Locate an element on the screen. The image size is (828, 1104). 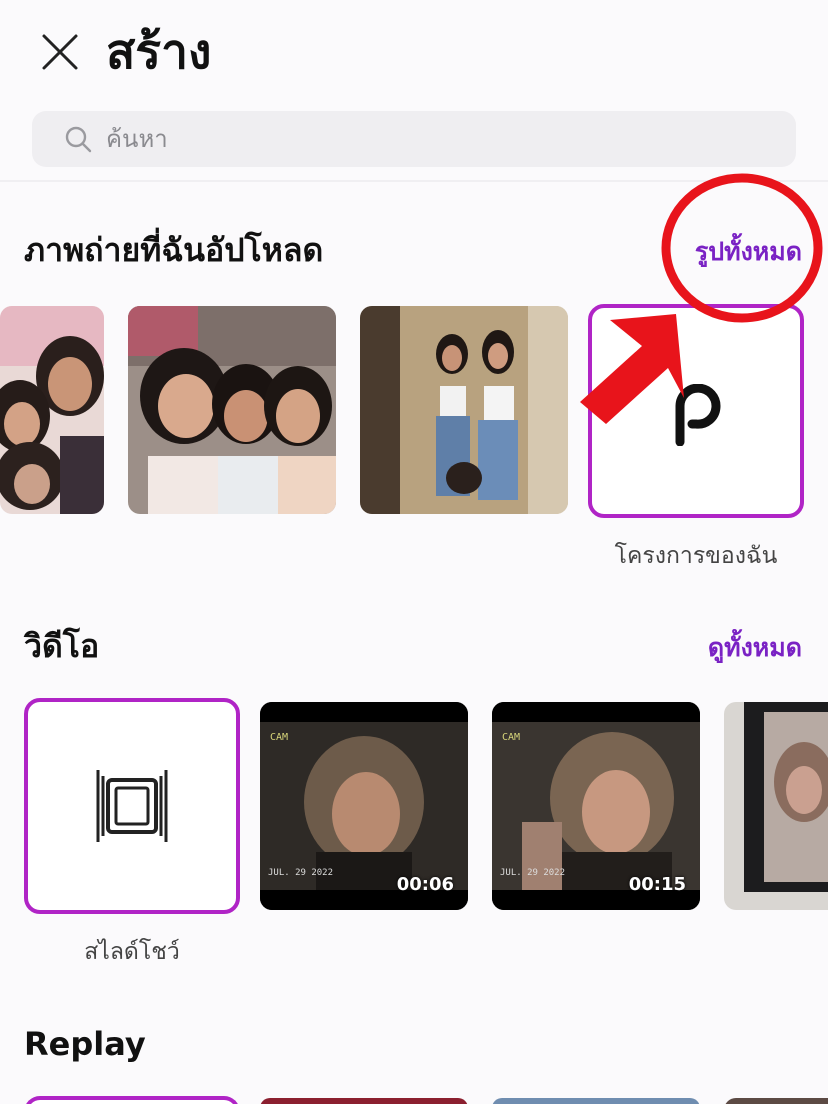
video-duration: 00:15 is located at coordinates (657, 884).